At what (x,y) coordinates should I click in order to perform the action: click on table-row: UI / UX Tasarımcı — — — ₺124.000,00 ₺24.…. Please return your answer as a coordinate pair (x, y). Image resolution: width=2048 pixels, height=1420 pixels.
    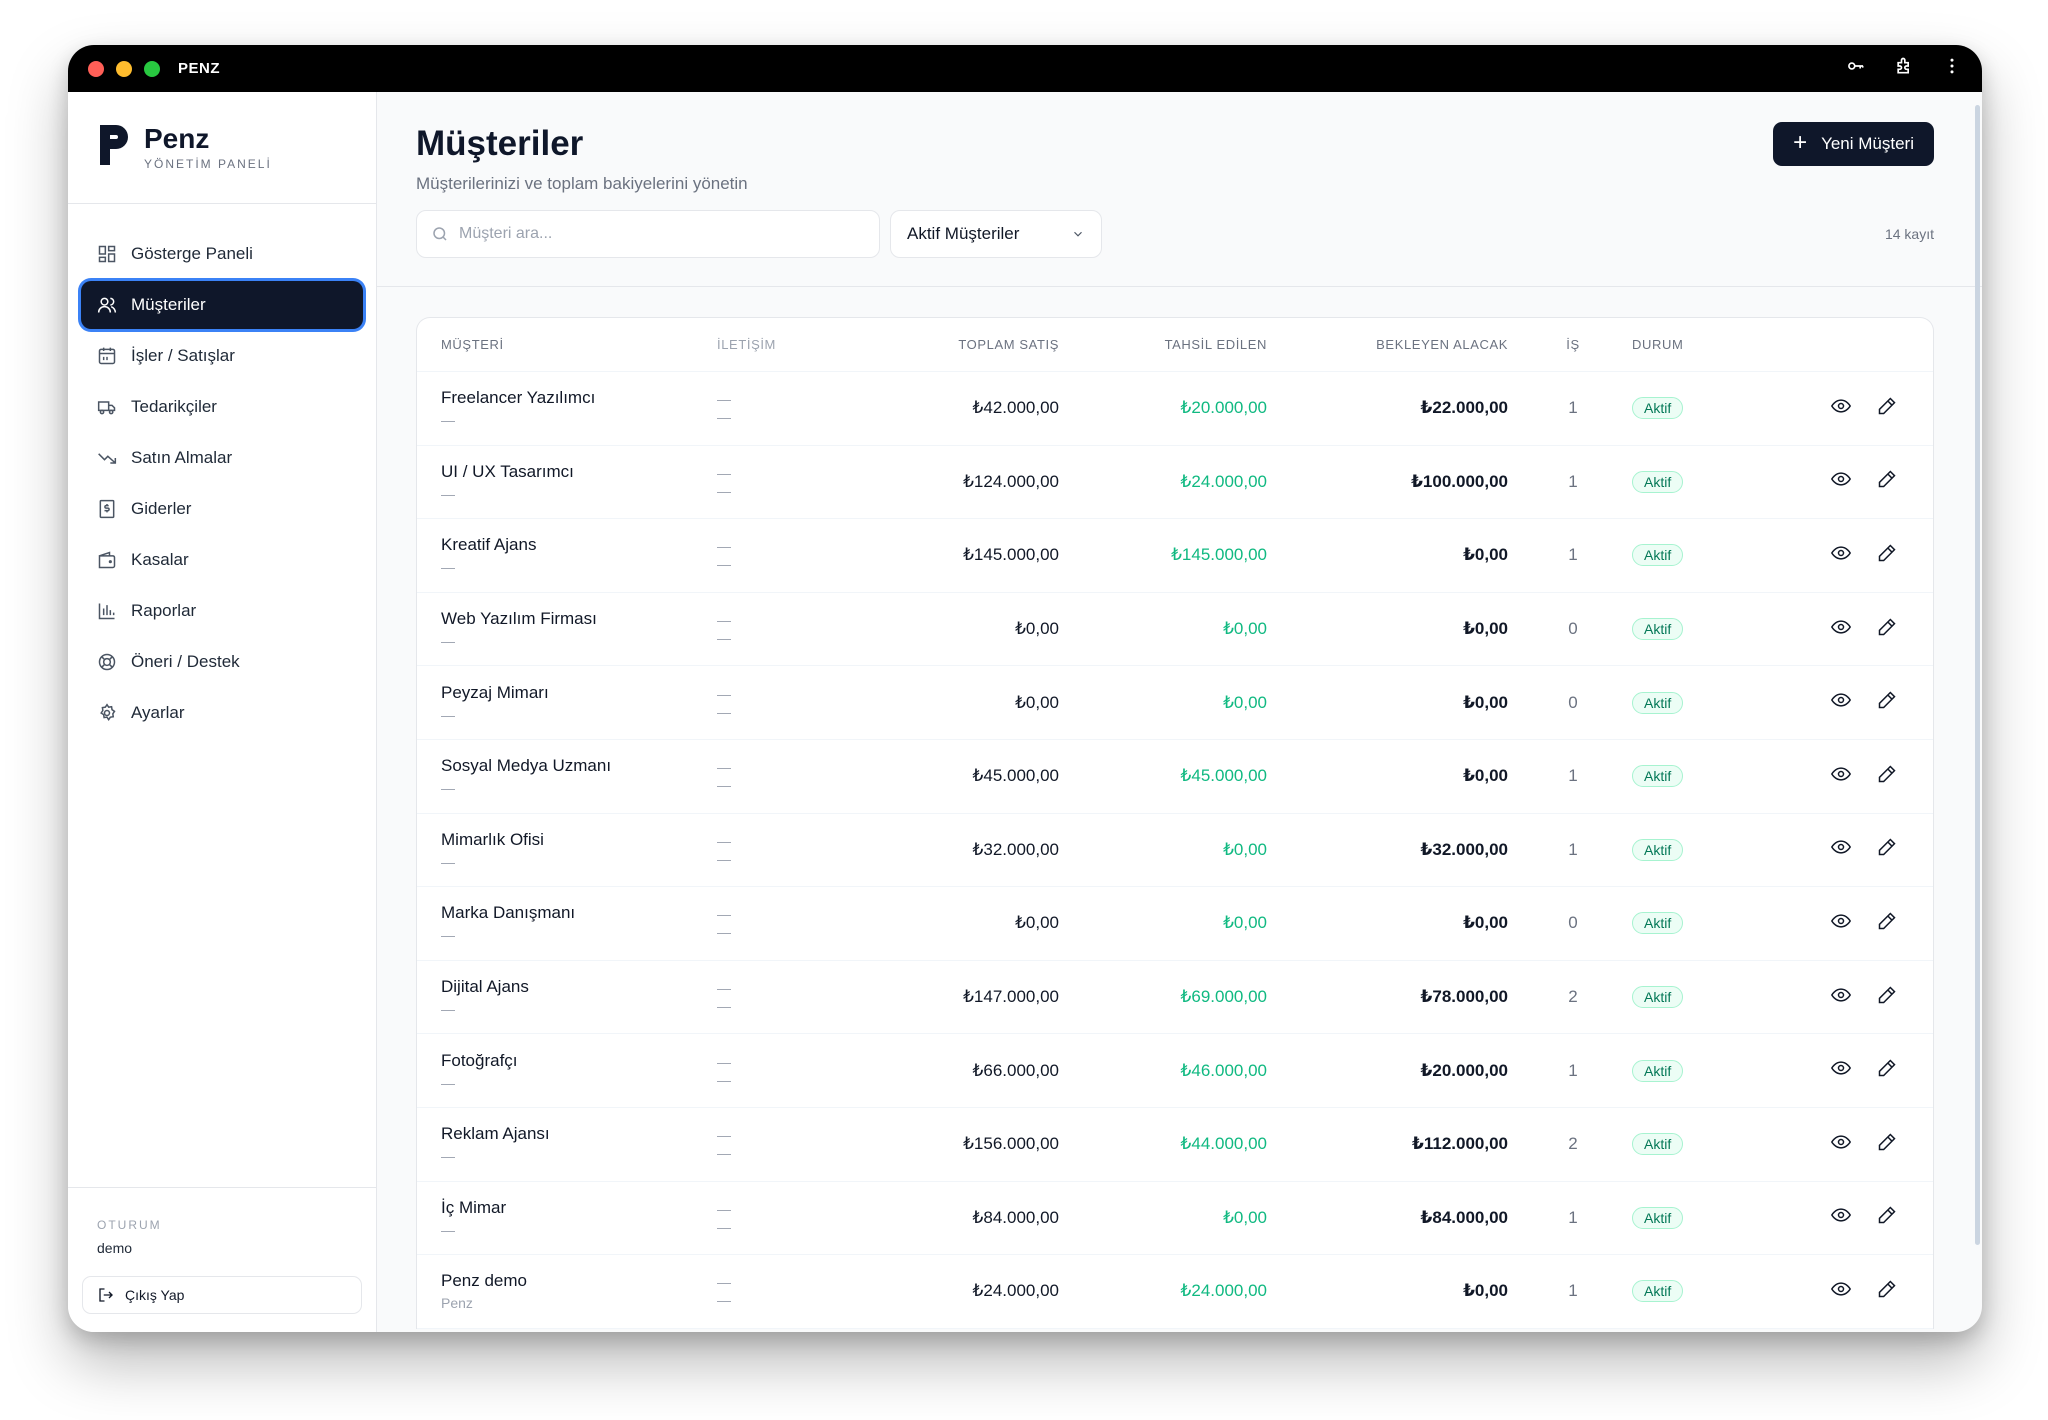
    Looking at the image, I should click on (1175, 483).